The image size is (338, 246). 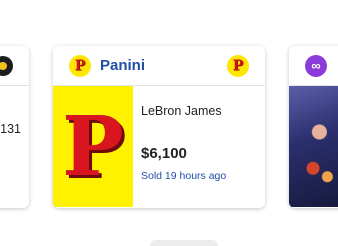 I want to click on brand-logo-icon, so click(x=6, y=65).